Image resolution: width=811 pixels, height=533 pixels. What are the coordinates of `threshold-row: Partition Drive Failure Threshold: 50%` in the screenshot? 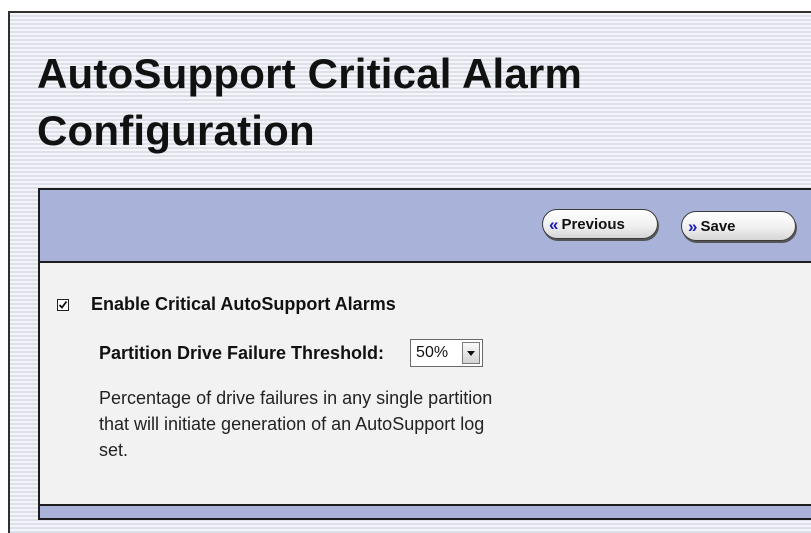 It's located at (291, 353).